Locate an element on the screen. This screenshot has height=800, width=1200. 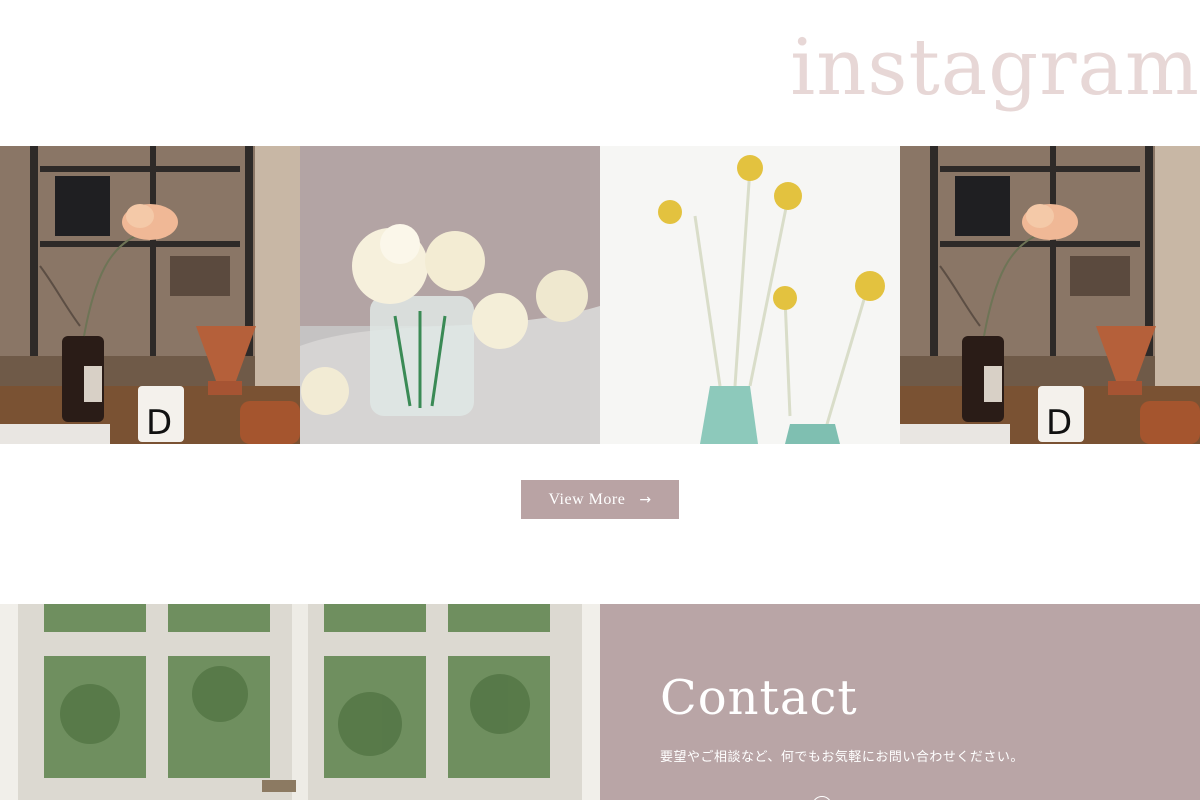
instagram-photo-1: D is located at coordinates (150, 295).